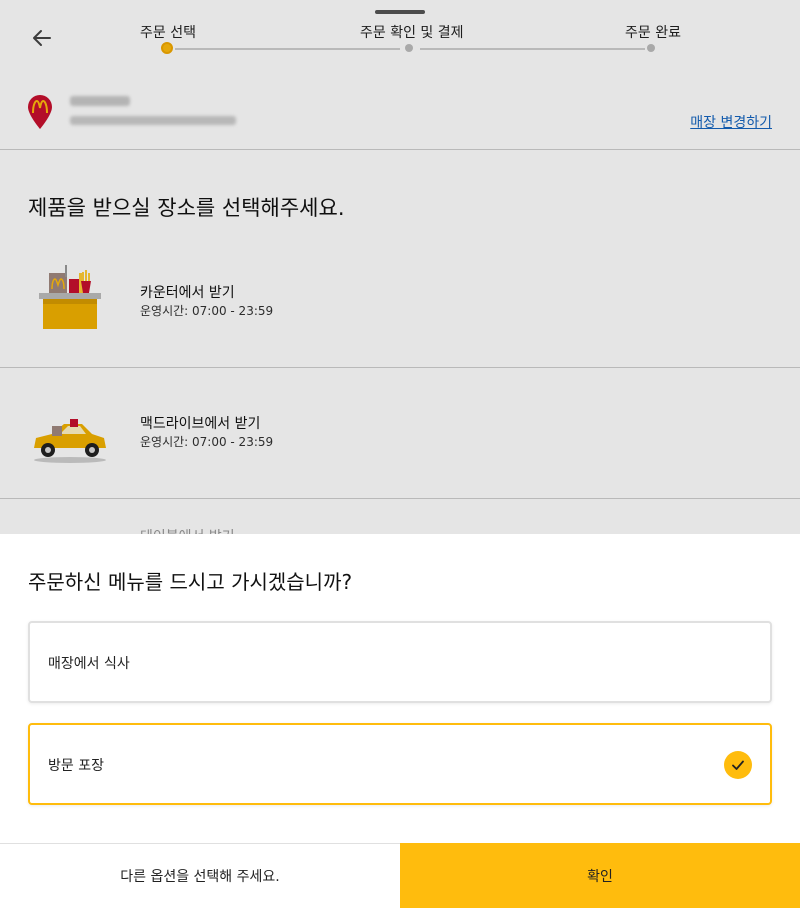 The width and height of the screenshot is (800, 908). What do you see at coordinates (167, 48) in the screenshot?
I see `step-dot-select` at bounding box center [167, 48].